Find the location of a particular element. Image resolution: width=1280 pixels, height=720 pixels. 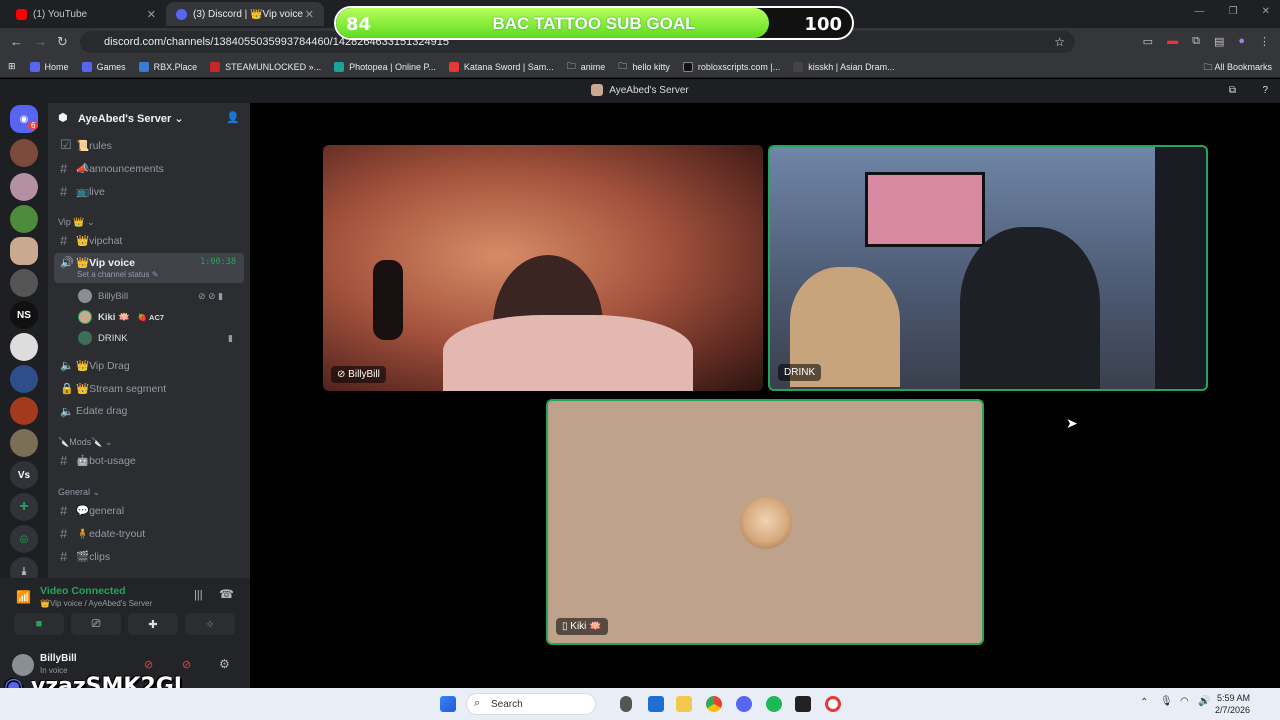

minimize-icon: — is located at coordinates (1200, 11).